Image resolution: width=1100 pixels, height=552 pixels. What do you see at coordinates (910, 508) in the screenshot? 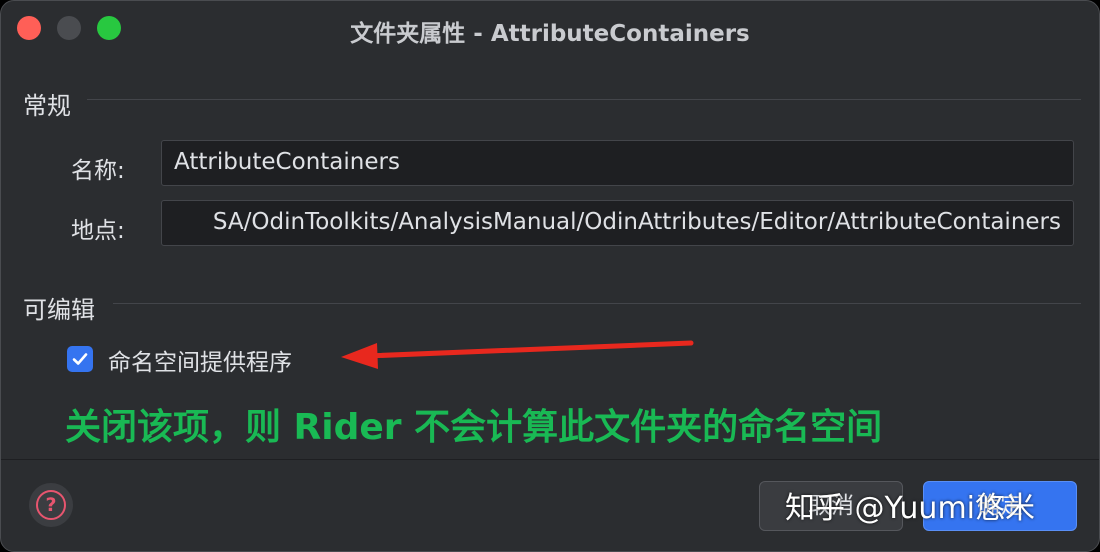
I see `watermark-text: 知乎 @Yuumi悠米` at bounding box center [910, 508].